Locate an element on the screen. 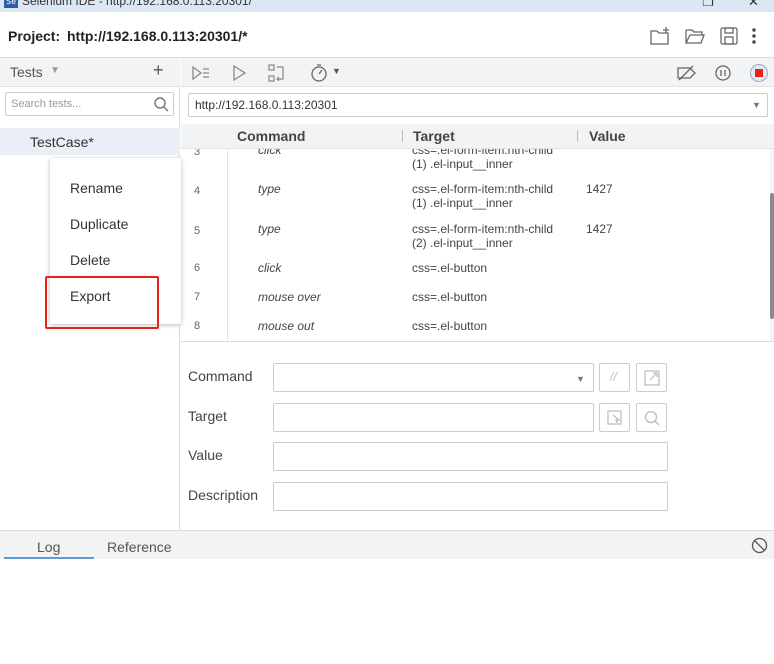  test-item-label: TestCase* is located at coordinates (62, 142).